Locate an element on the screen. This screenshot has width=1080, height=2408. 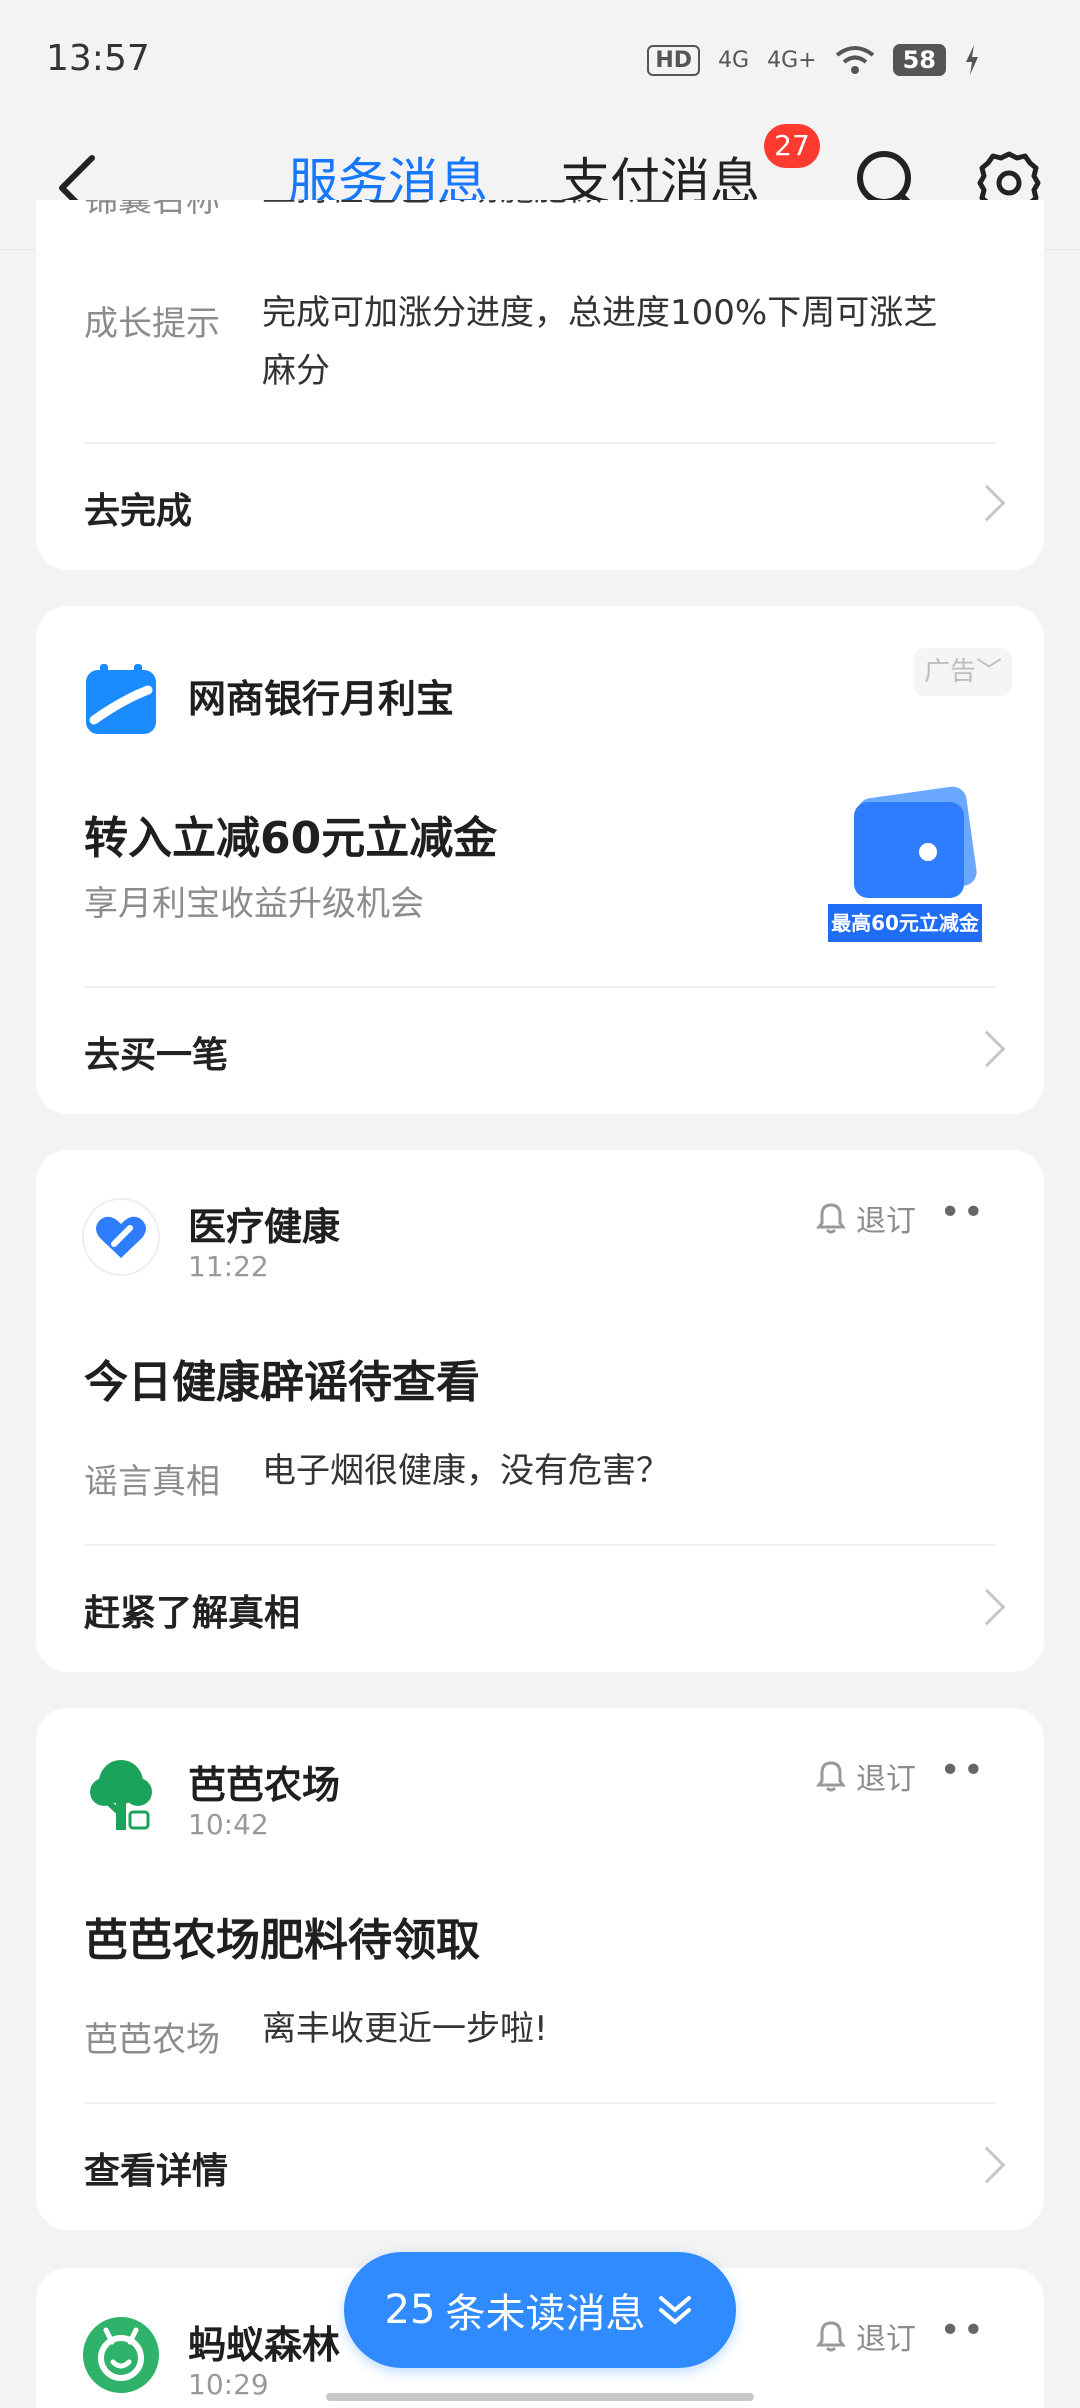
wifi-icon is located at coordinates (854, 60).